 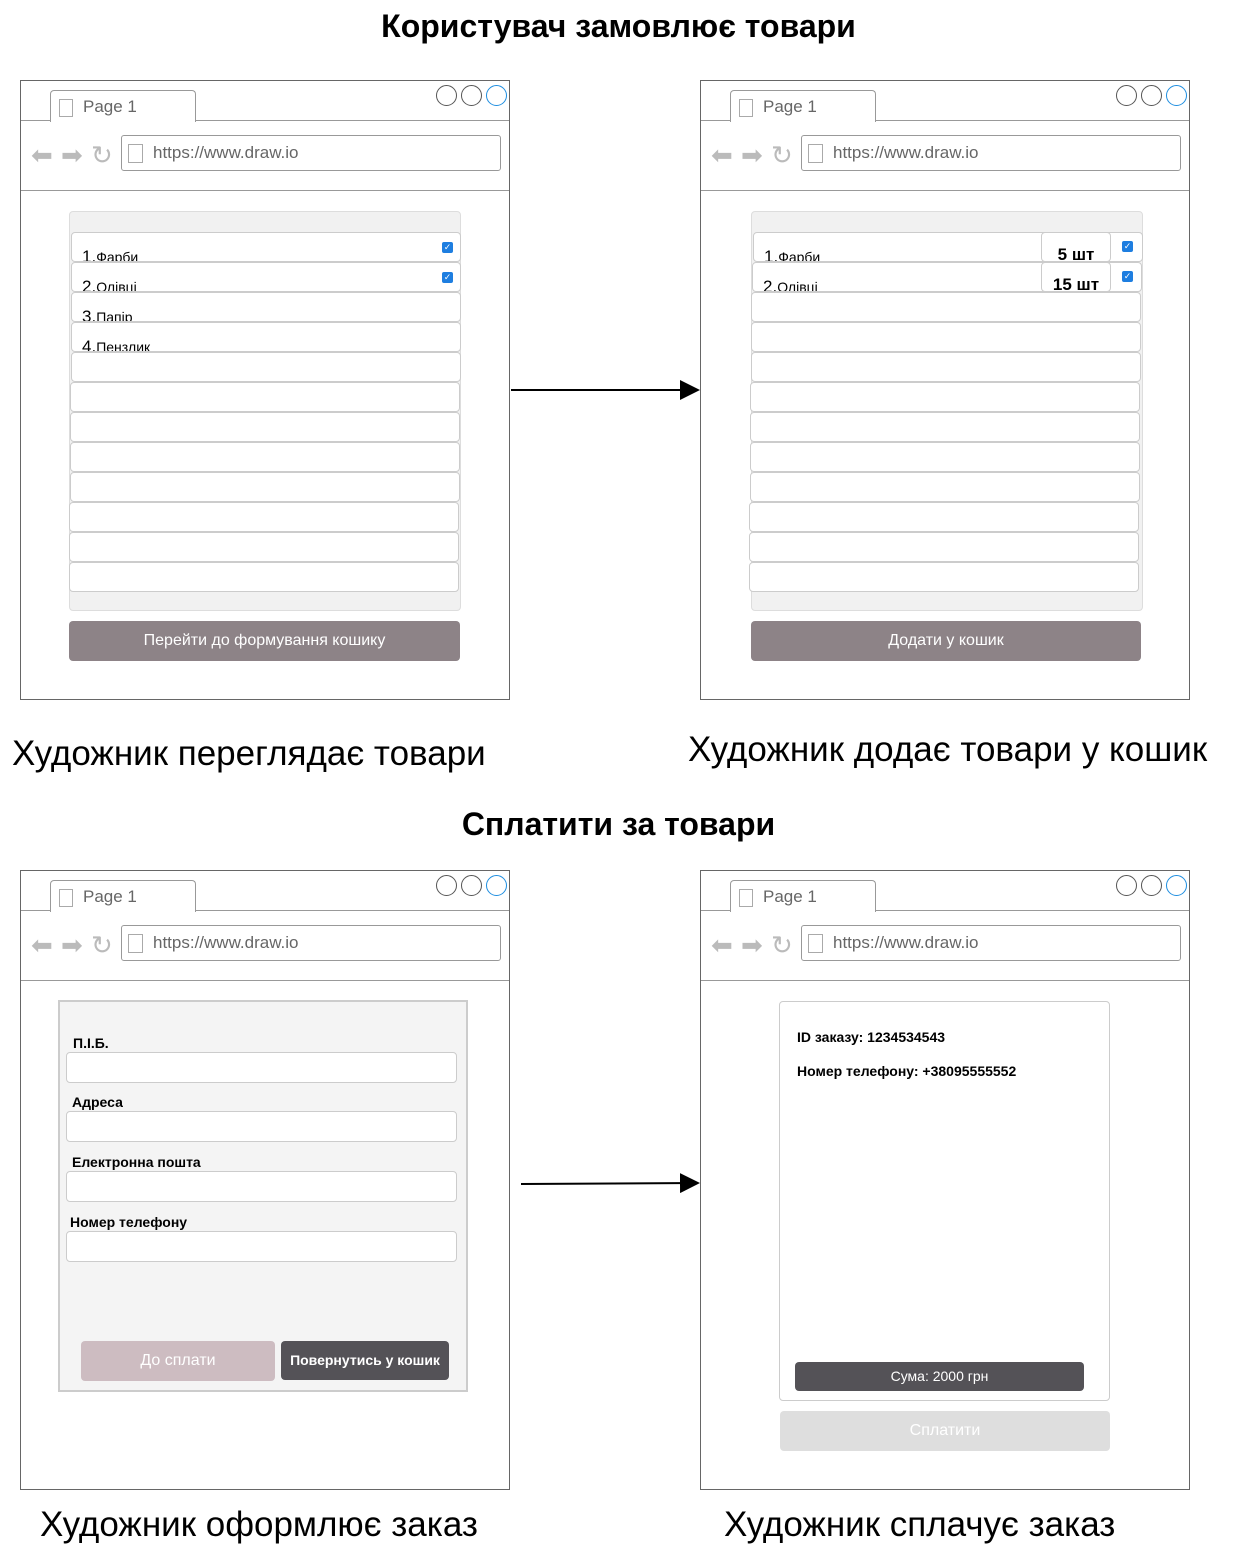 What do you see at coordinates (946, 641) in the screenshot?
I see `add-to-cart-button: Додати у кошик` at bounding box center [946, 641].